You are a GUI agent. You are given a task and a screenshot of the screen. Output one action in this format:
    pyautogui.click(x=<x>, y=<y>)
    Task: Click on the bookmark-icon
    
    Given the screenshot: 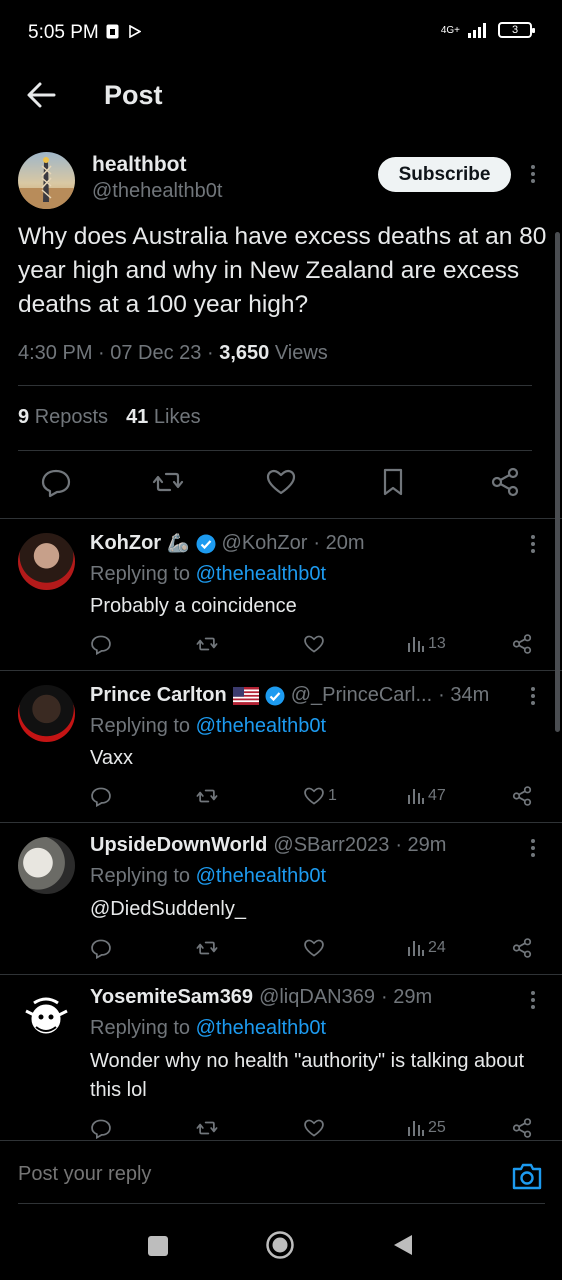 What is the action you would take?
    pyautogui.click(x=393, y=482)
    